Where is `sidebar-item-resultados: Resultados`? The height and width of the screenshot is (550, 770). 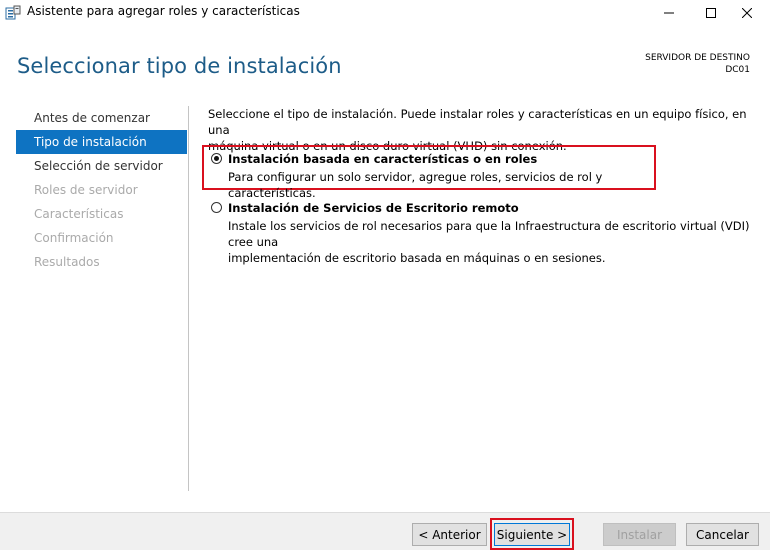 sidebar-item-resultados: Resultados is located at coordinates (67, 262).